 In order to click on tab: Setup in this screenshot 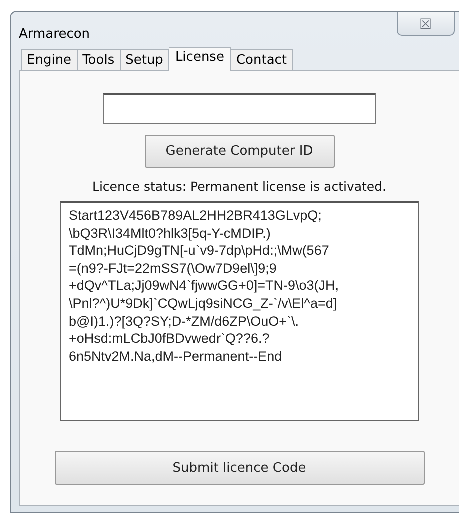, I will do `click(145, 59)`.